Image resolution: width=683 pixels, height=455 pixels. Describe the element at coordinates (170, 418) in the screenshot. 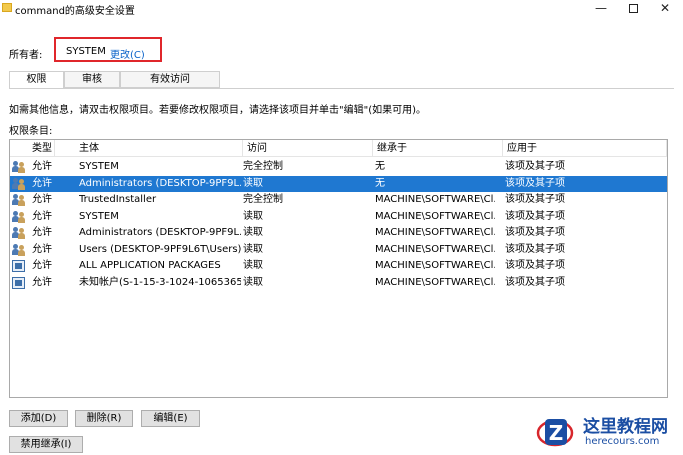

I see `edit-button: 编辑(E)` at that location.